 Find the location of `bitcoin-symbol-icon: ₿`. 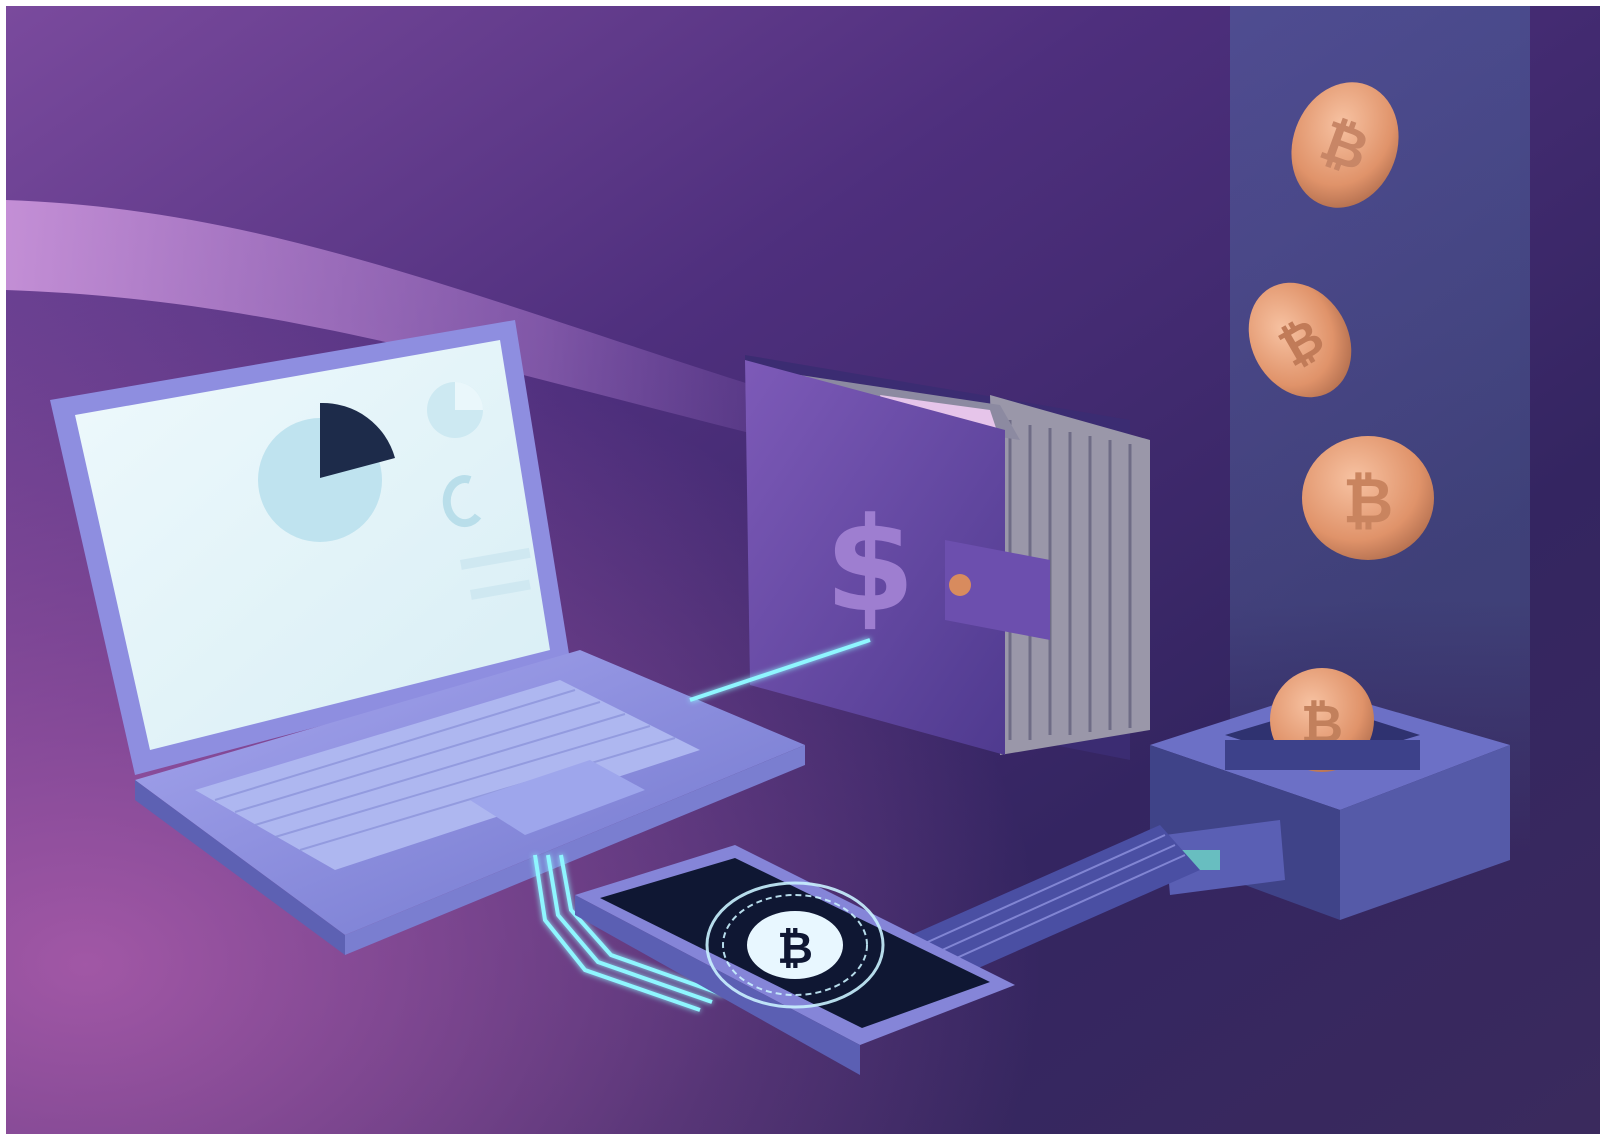

bitcoin-symbol-icon: ₿ is located at coordinates (1368, 500).